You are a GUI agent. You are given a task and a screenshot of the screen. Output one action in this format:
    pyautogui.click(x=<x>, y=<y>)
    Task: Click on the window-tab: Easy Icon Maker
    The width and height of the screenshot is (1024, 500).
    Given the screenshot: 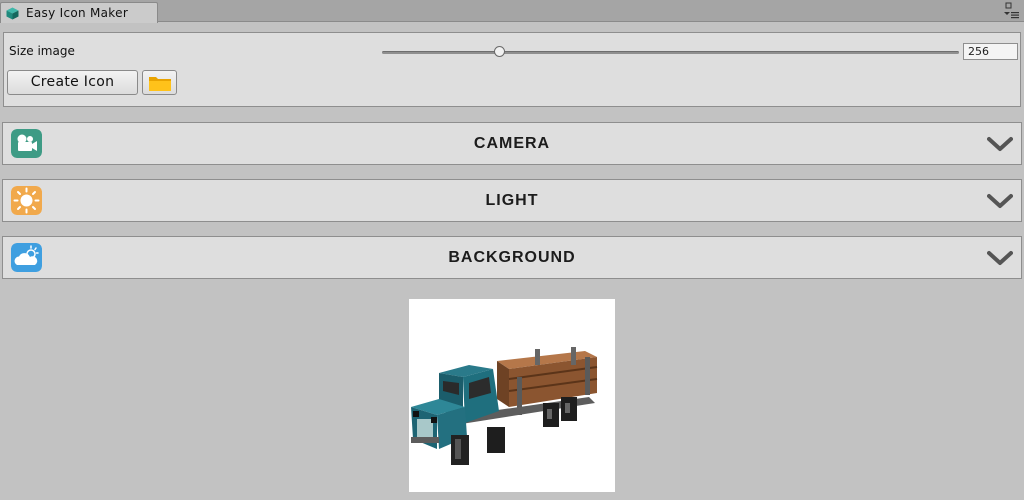 What is the action you would take?
    pyautogui.click(x=79, y=12)
    